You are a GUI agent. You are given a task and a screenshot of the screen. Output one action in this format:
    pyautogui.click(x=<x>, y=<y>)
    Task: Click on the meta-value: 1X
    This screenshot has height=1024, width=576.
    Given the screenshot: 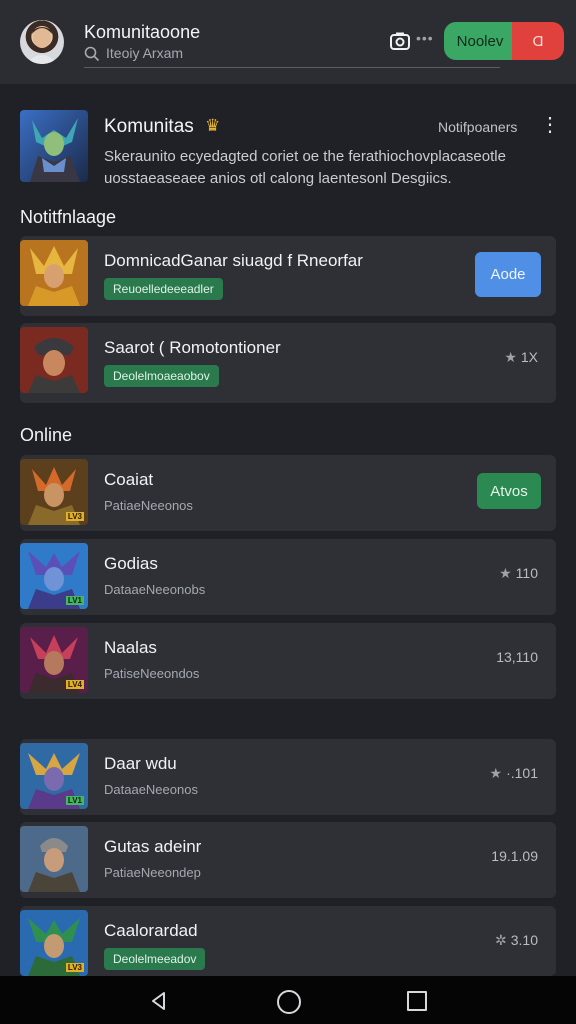 What is the action you would take?
    pyautogui.click(x=529, y=357)
    